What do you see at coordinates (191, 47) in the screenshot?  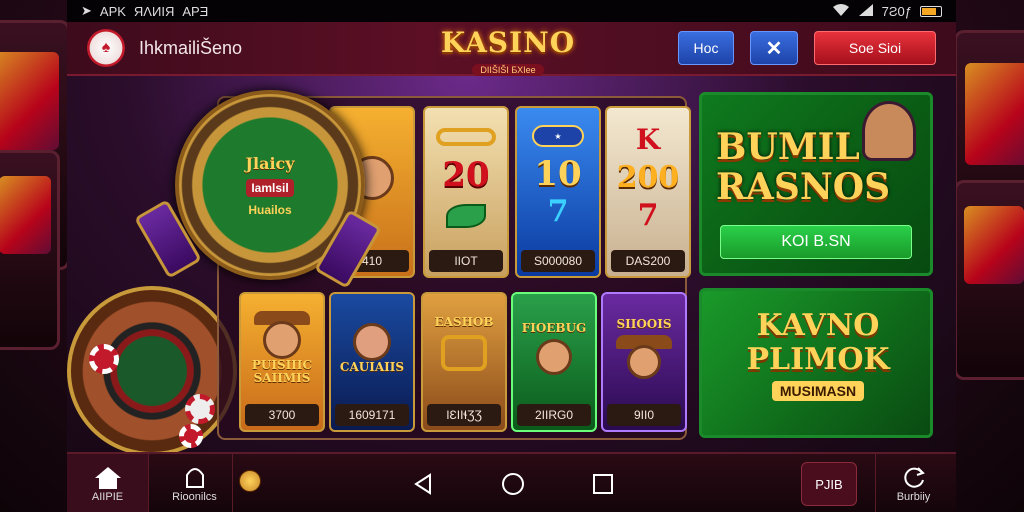 I see `app-name: IhkmailiŠeno` at bounding box center [191, 47].